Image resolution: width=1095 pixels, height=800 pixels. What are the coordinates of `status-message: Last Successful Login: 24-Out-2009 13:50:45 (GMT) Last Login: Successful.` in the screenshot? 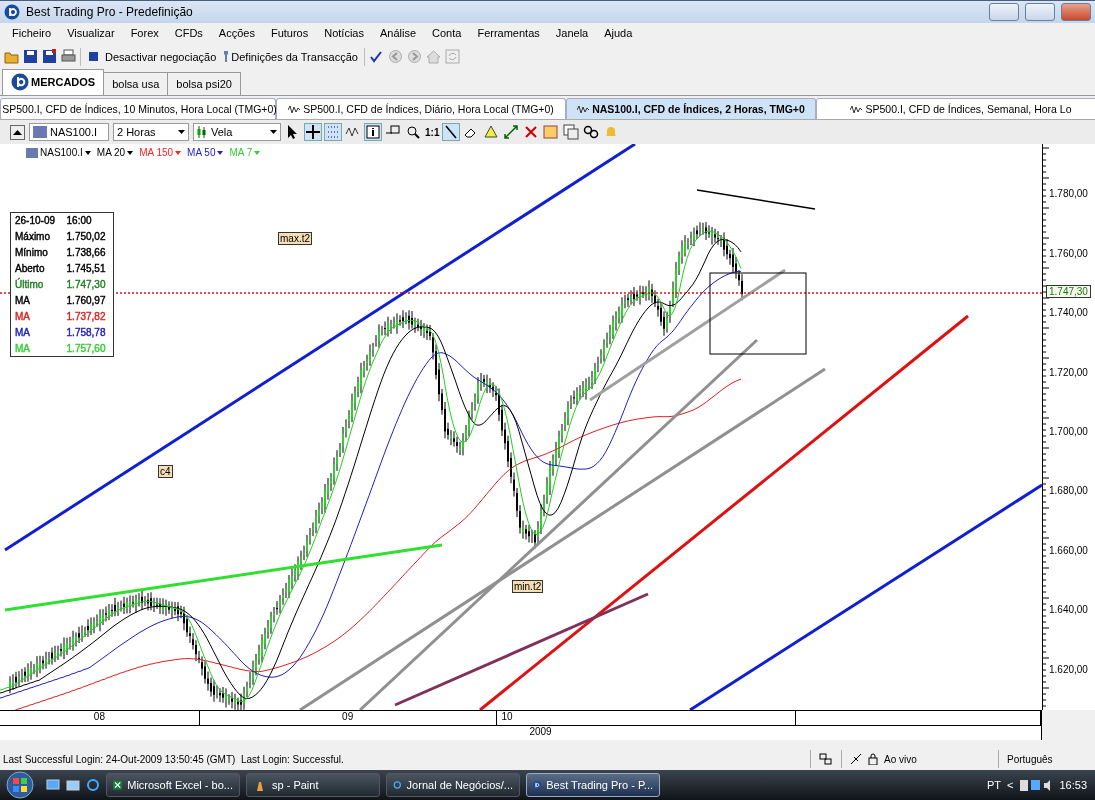 It's located at (174, 759).